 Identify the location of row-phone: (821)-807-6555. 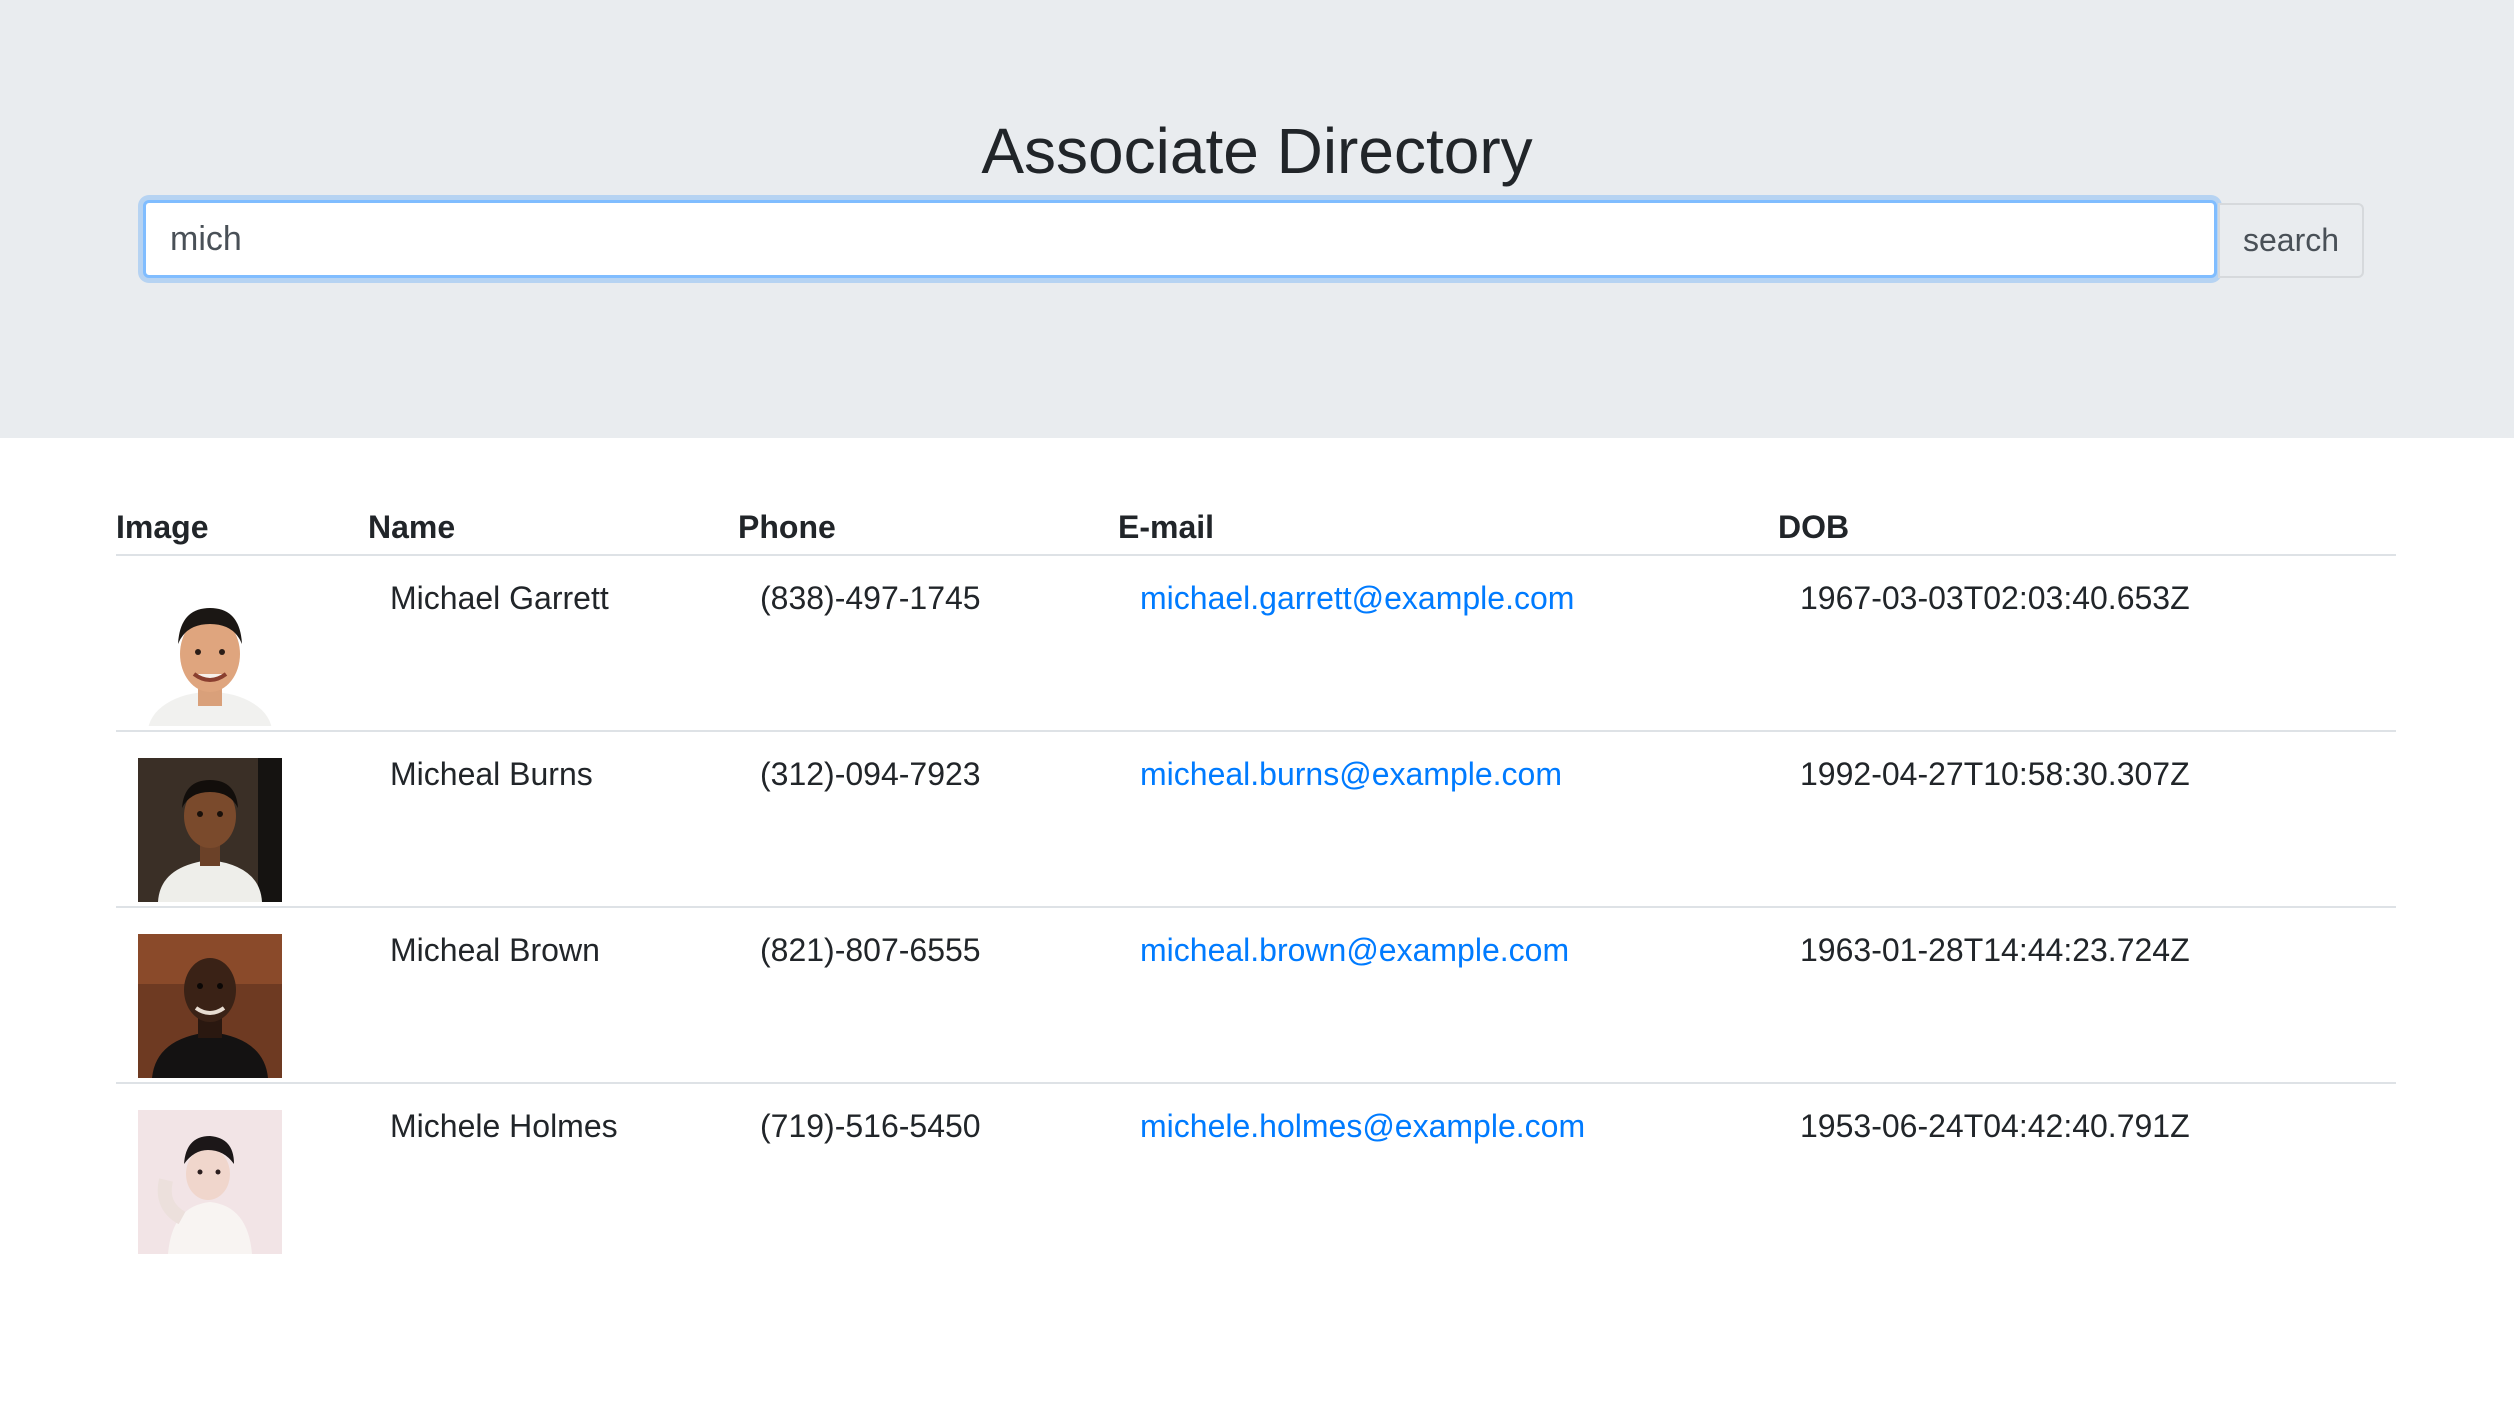
(870, 950).